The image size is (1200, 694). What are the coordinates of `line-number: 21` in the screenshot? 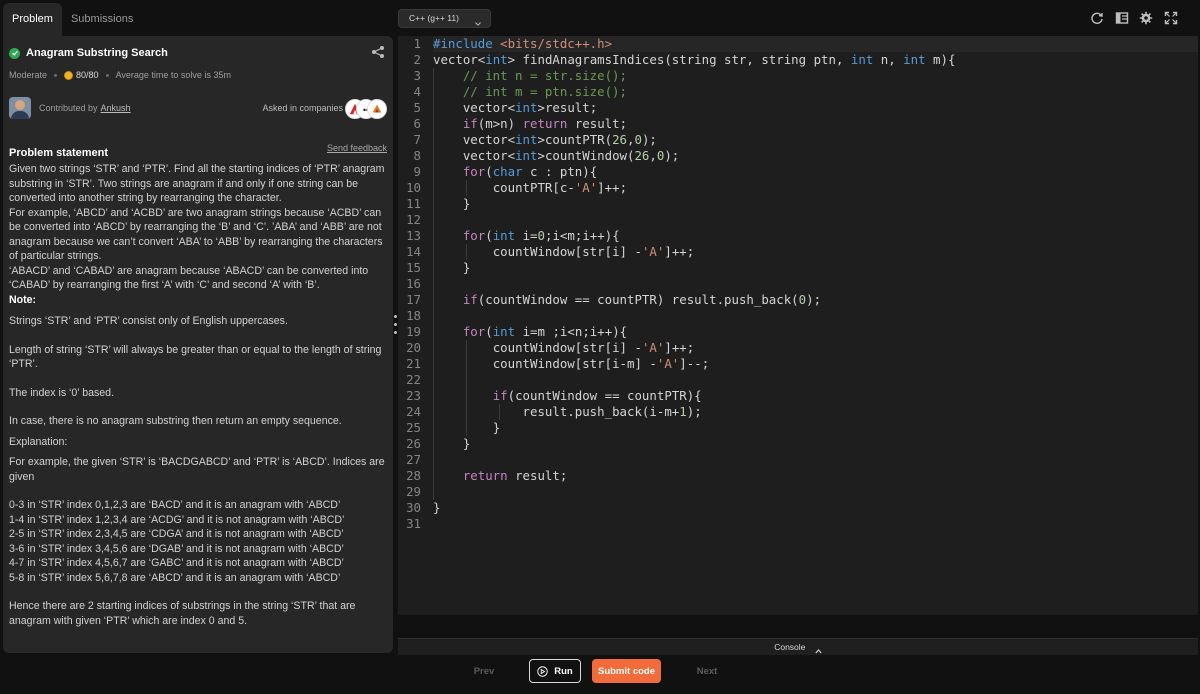 It's located at (413, 363).